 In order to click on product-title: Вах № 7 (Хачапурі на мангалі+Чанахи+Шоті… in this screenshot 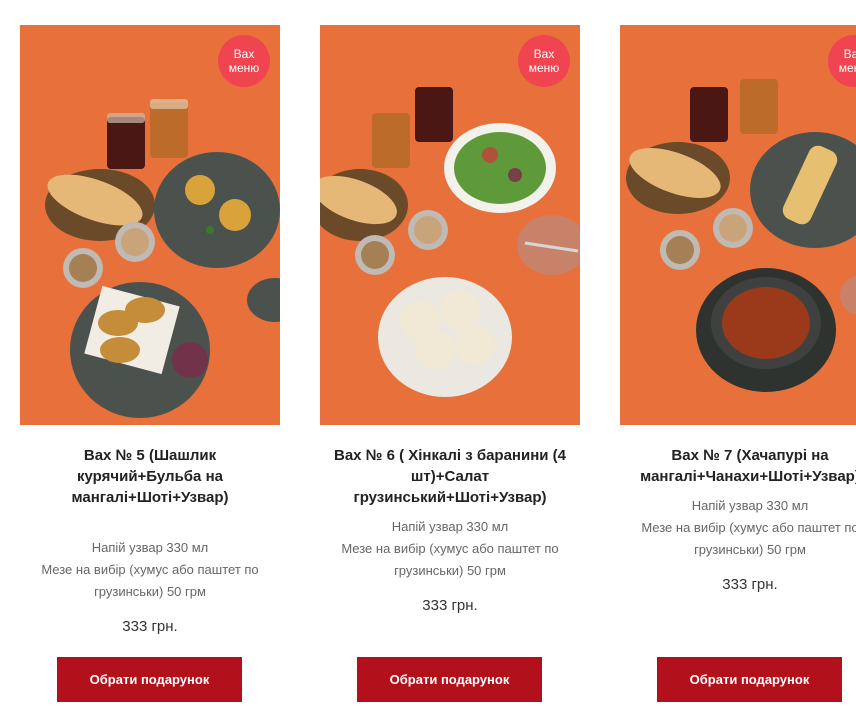, I will do `click(738, 466)`.